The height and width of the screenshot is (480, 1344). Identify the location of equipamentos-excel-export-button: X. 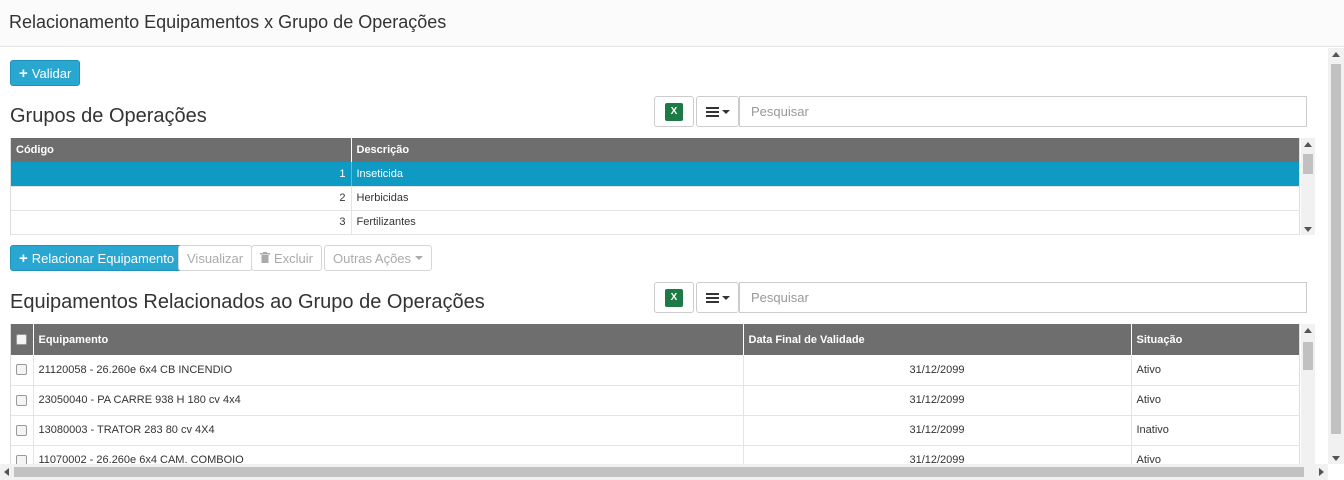
(674, 297).